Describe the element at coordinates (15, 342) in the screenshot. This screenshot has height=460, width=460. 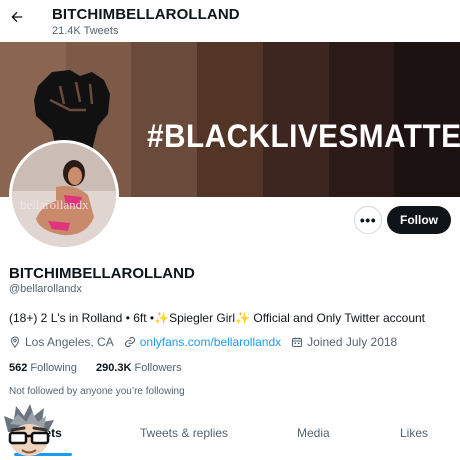
I see `location-pin-icon` at that location.